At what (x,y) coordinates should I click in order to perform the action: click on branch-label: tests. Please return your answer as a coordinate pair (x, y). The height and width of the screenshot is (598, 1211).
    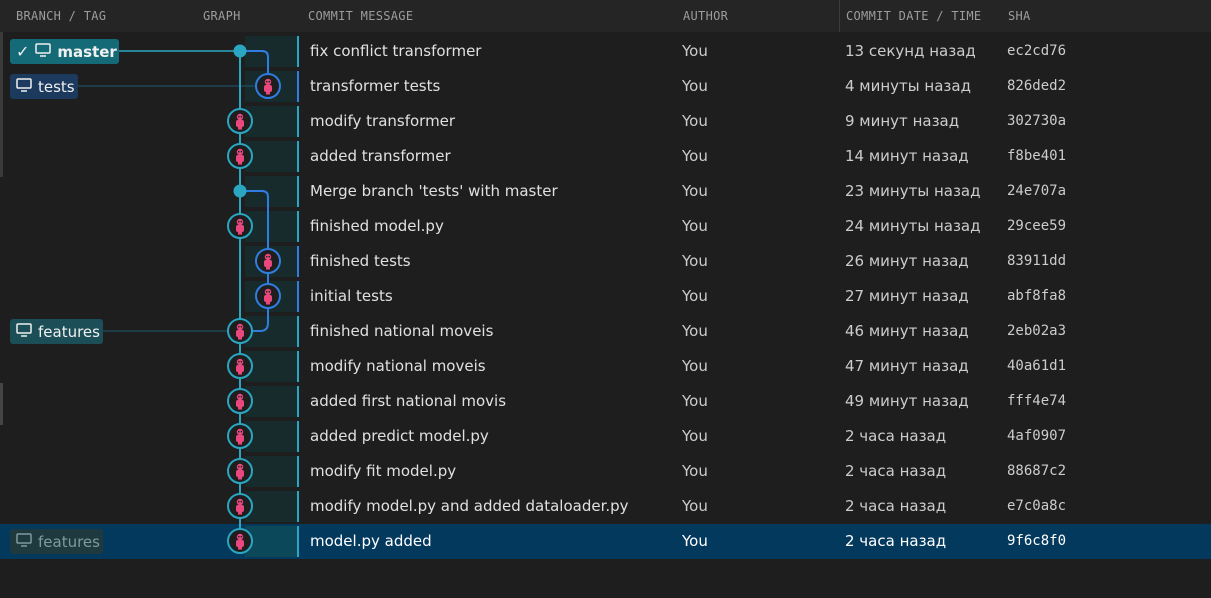
    Looking at the image, I should click on (56, 86).